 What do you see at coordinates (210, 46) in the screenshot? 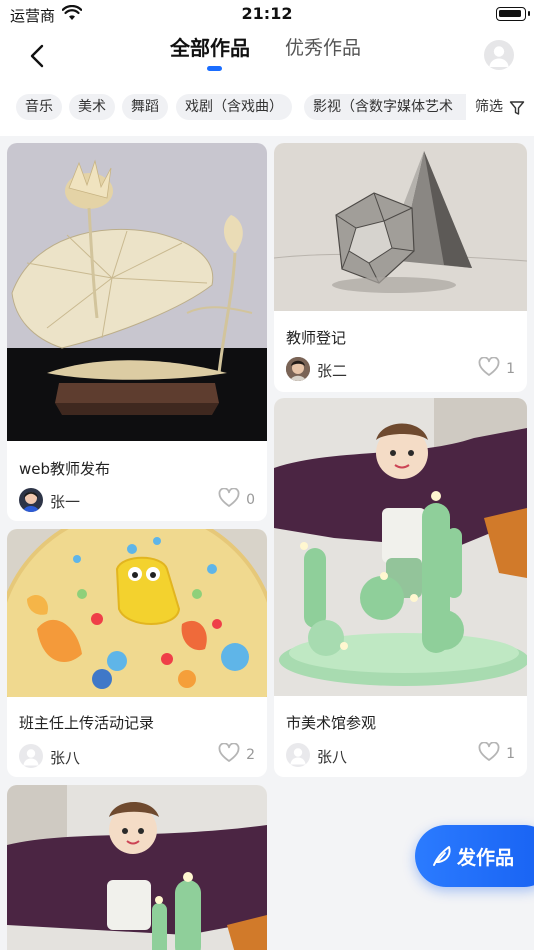
I see `tab-all-works: 全部作品` at bounding box center [210, 46].